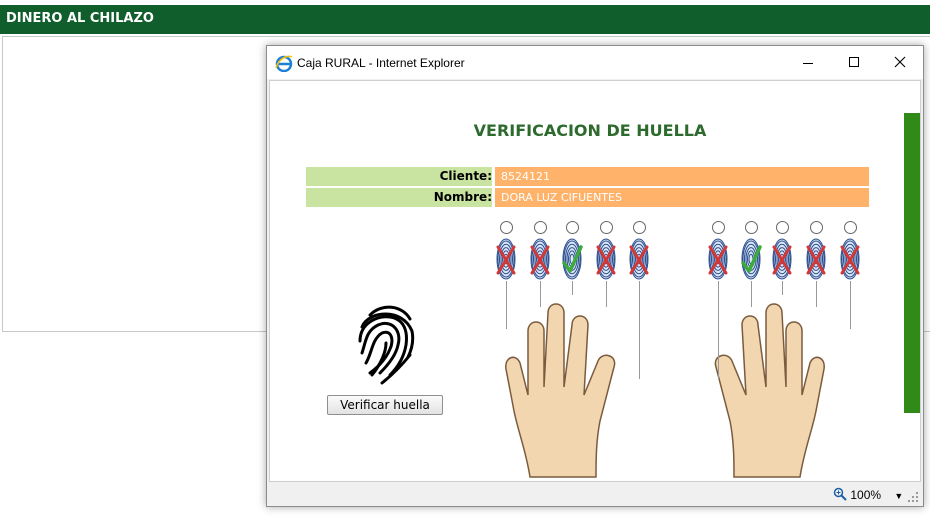  Describe the element at coordinates (595, 62) in the screenshot. I see `window-titlebar: Caja RURAL - Internet Explorer` at that location.